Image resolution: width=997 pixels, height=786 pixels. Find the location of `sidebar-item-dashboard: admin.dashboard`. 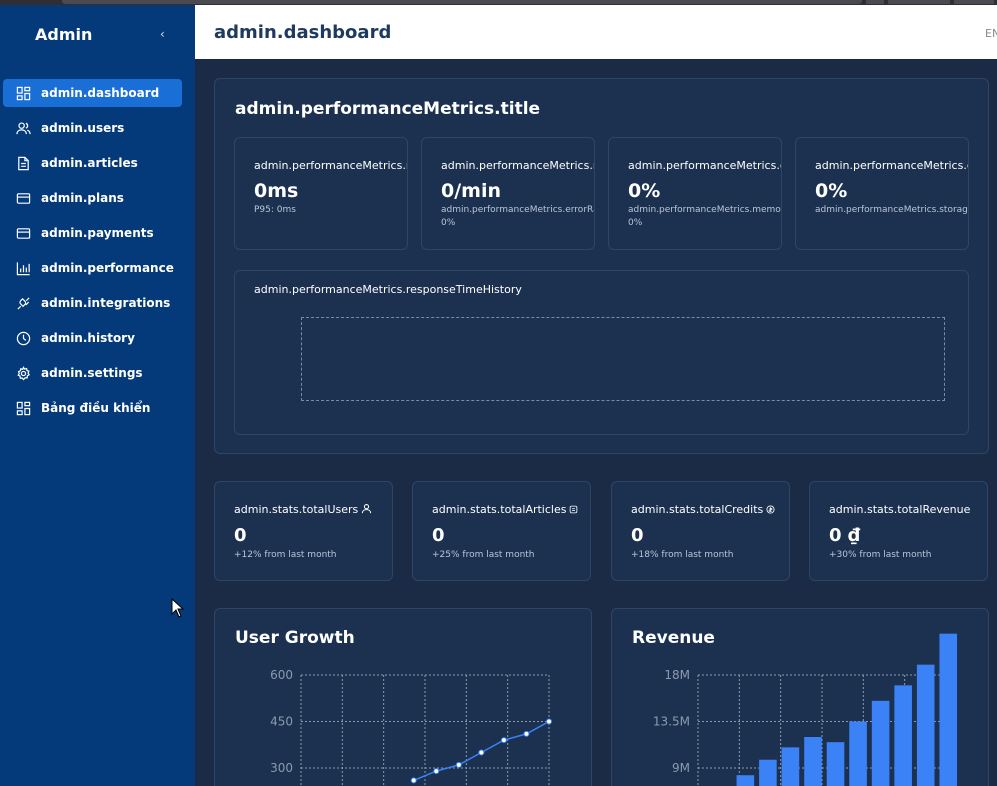

sidebar-item-dashboard: admin.dashboard is located at coordinates (92, 93).